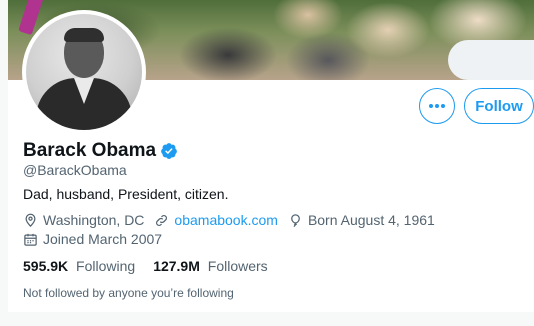 This screenshot has width=534, height=326. Describe the element at coordinates (103, 239) in the screenshot. I see `joined-text: Joined March 2007` at that location.